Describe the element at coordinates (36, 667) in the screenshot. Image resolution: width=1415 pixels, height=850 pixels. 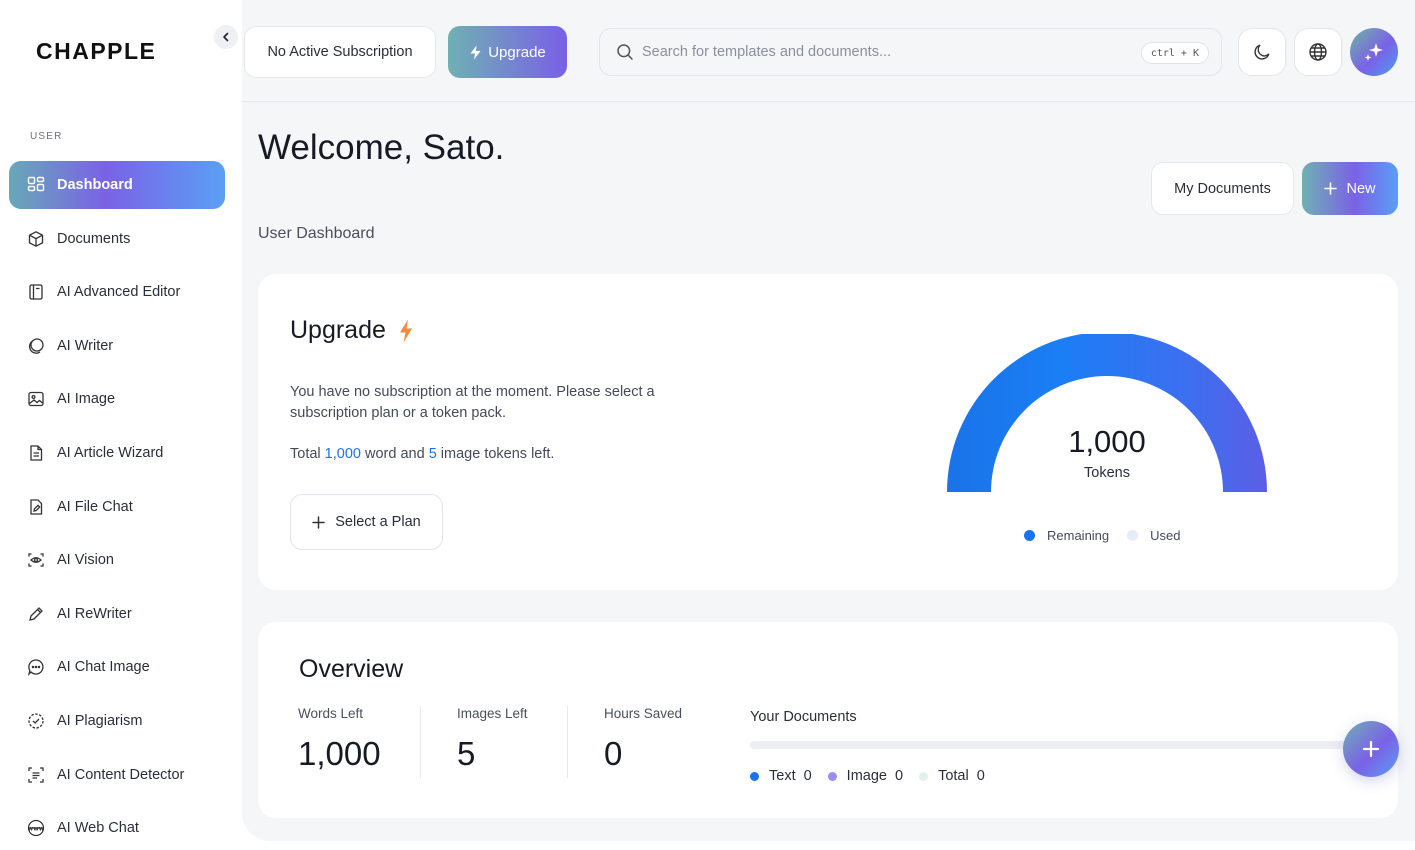
I see `chat-bubble-icon` at that location.